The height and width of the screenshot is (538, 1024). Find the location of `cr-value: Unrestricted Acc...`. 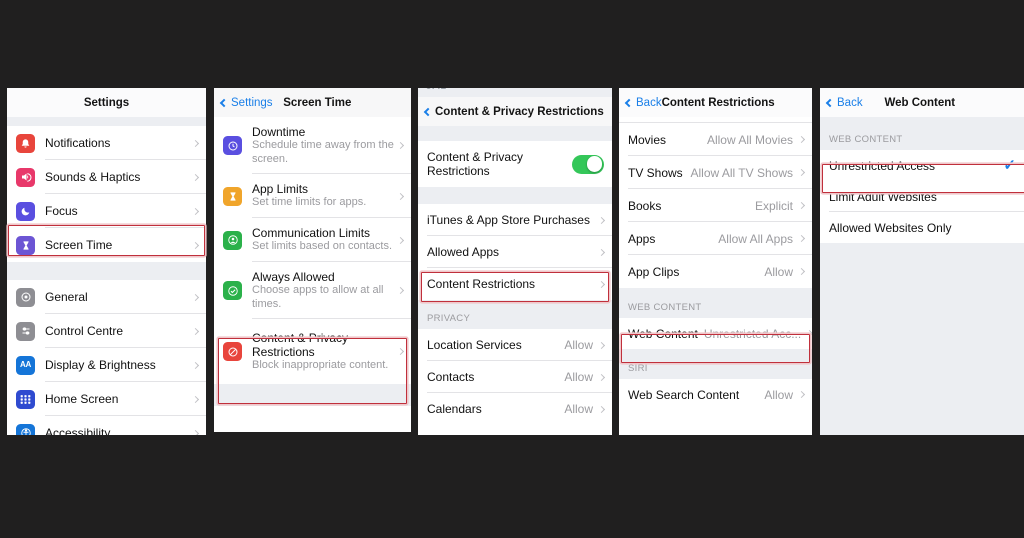

cr-value: Unrestricted Acc... is located at coordinates (752, 333).